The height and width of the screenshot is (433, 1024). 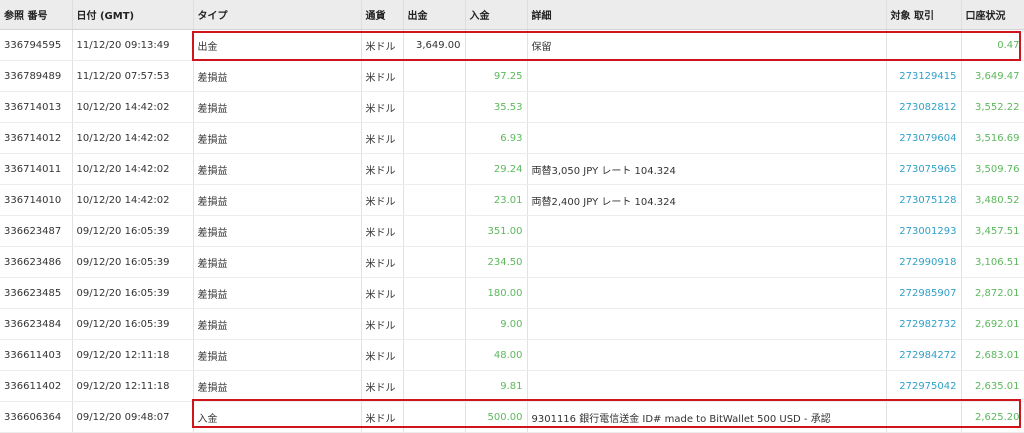 I want to click on column-header-target: 対象 取引, so click(x=924, y=15).